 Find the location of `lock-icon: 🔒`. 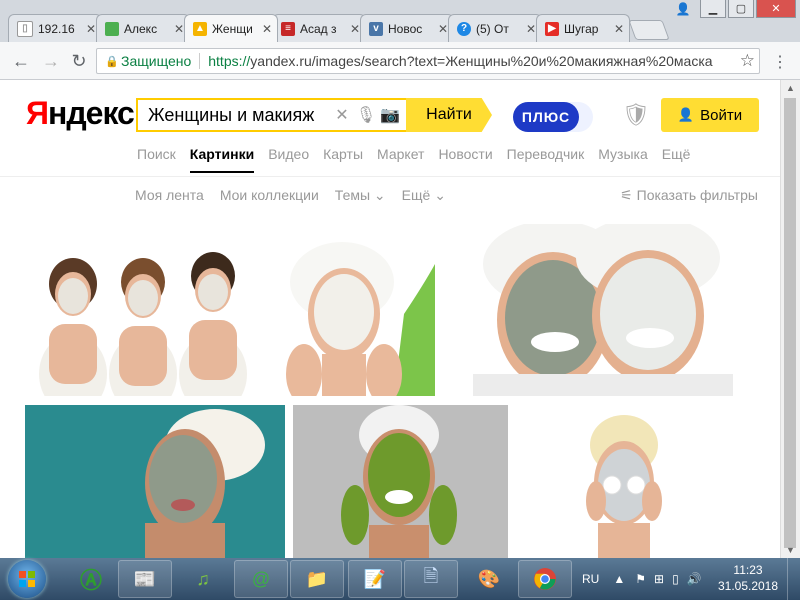

lock-icon: 🔒 is located at coordinates (112, 61).